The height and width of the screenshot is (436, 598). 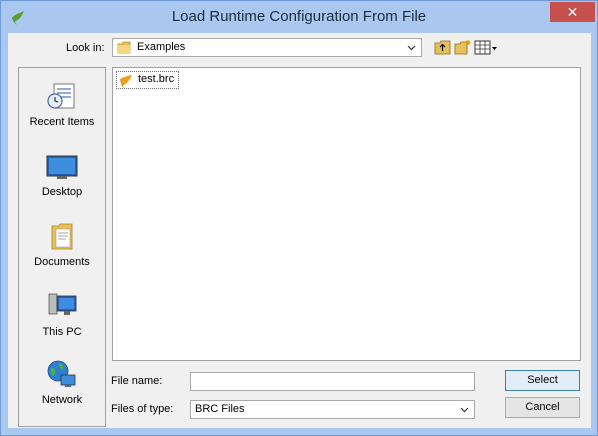 I want to click on title-bar: Load Runtime Configuration From File ✕, so click(x=299, y=17).